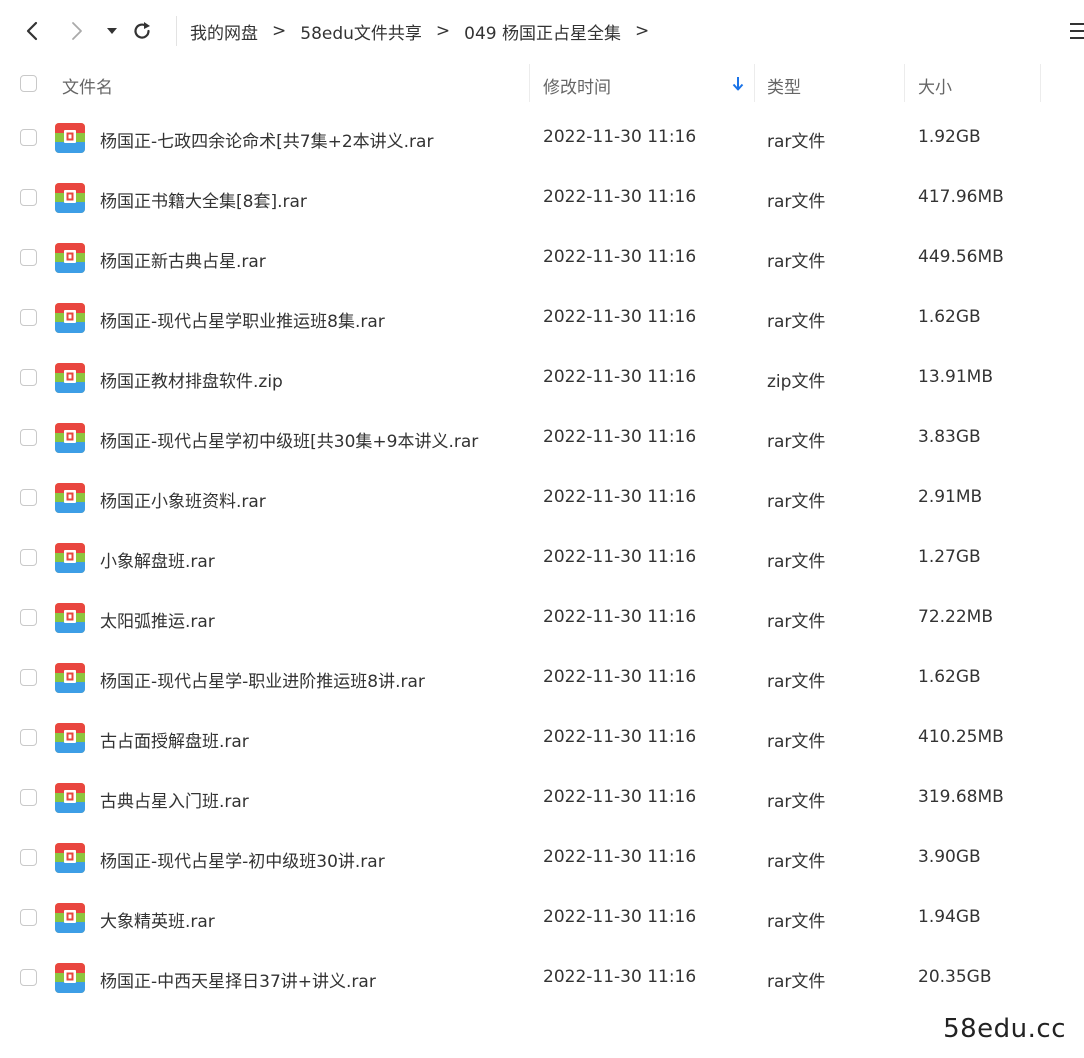  What do you see at coordinates (949, 677) in the screenshot?
I see `file-size: 1.62GB` at bounding box center [949, 677].